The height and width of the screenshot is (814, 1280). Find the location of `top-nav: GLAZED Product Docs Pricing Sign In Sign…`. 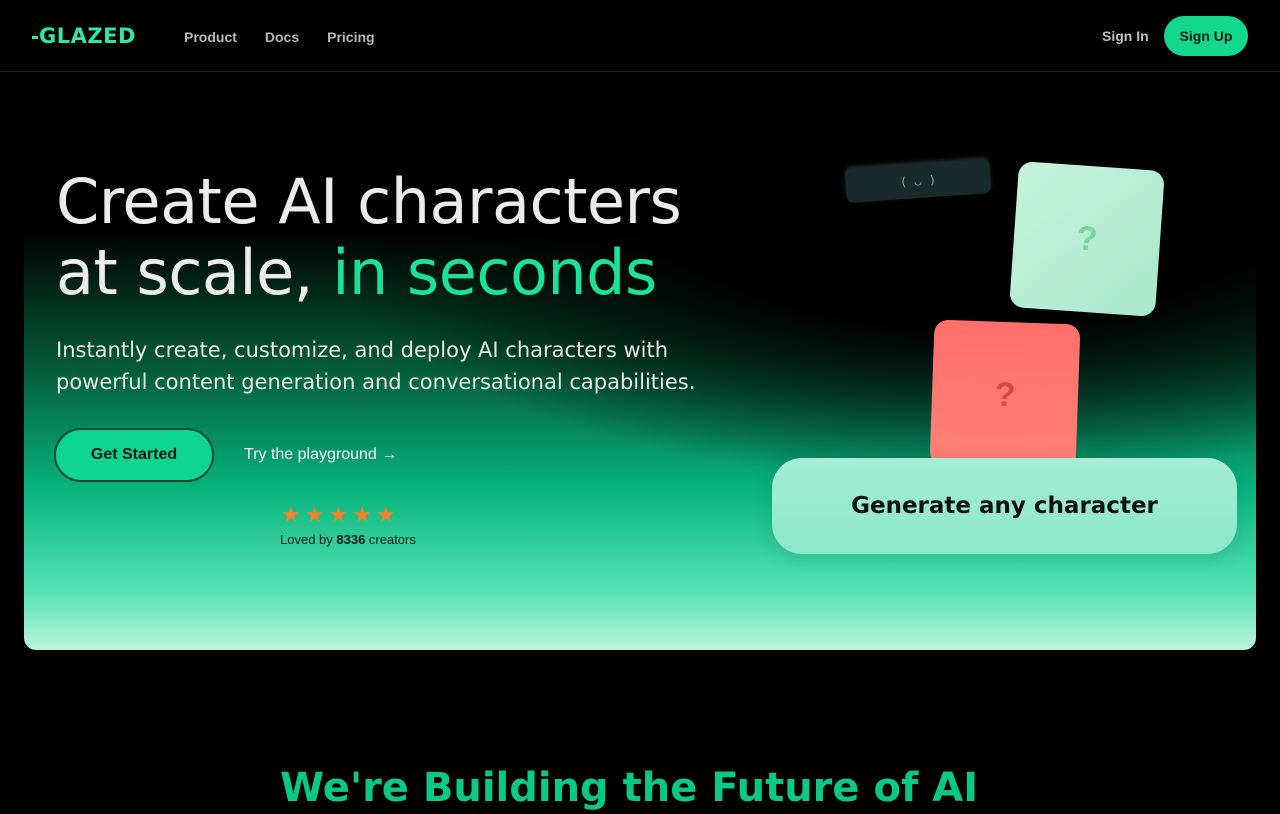

top-nav: GLAZED Product Docs Pricing Sign In Sign… is located at coordinates (640, 36).